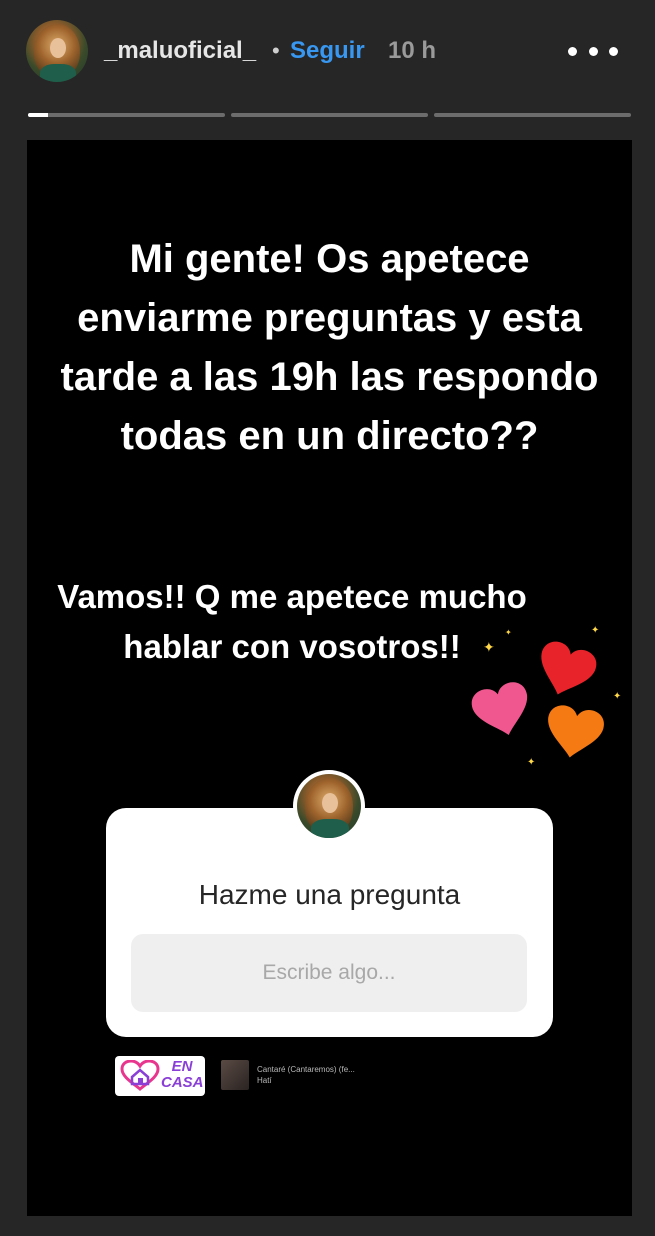 This screenshot has width=655, height=1236. I want to click on album-art, so click(235, 1075).